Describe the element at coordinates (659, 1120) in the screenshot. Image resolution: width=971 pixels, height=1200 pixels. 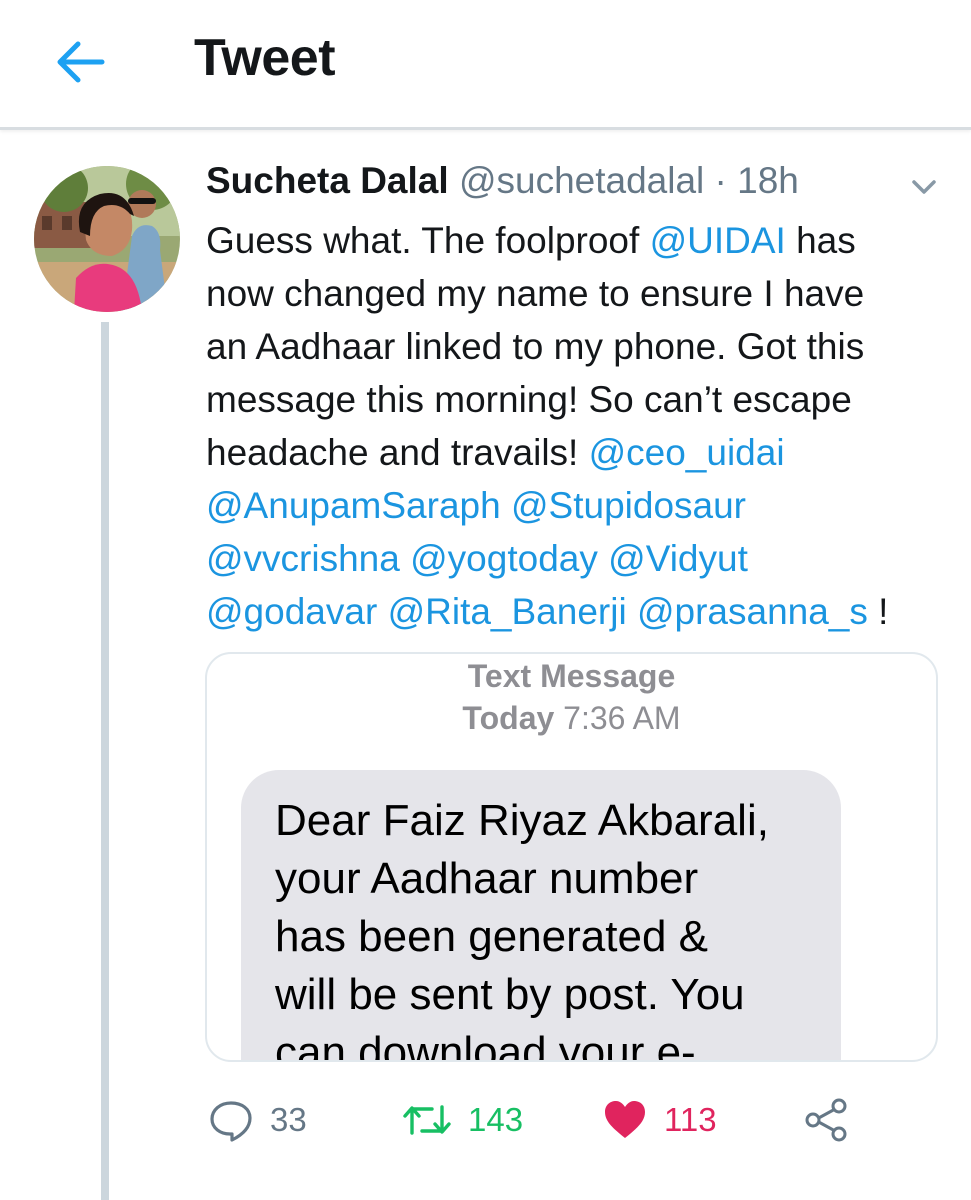
I see `like-button: 113` at that location.